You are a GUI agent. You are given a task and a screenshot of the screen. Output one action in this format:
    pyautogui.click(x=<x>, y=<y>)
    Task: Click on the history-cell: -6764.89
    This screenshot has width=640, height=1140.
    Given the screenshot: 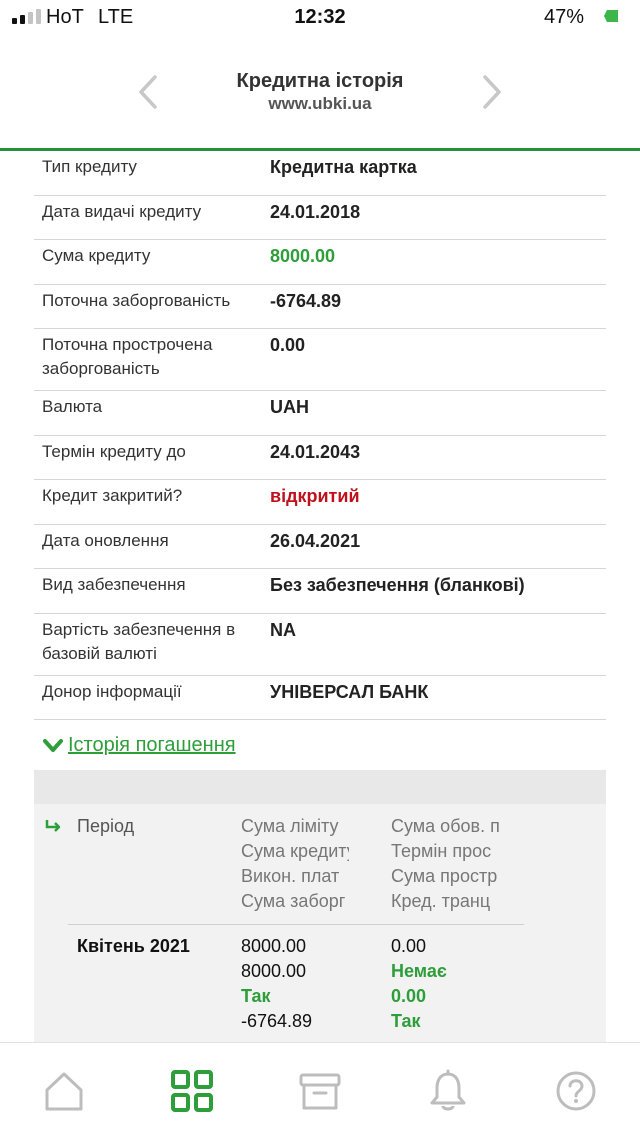 What is the action you would take?
    pyautogui.click(x=277, y=1021)
    